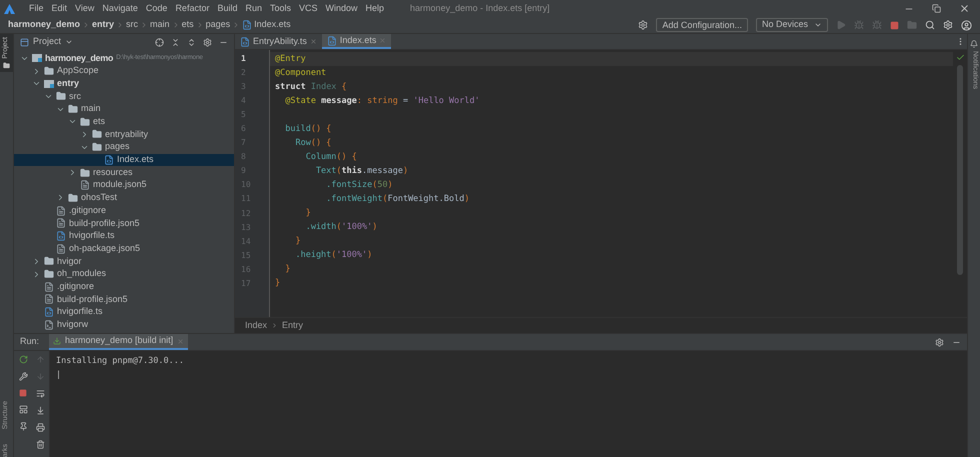  What do you see at coordinates (23, 409) in the screenshot?
I see `layout-icon` at bounding box center [23, 409].